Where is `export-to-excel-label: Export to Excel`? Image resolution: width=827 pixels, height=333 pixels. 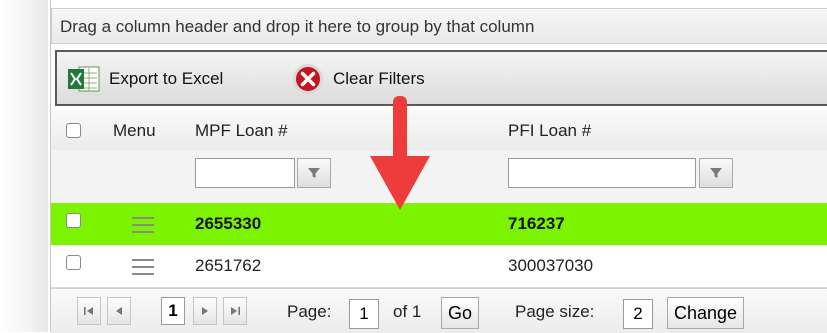 export-to-excel-label: Export to Excel is located at coordinates (166, 78).